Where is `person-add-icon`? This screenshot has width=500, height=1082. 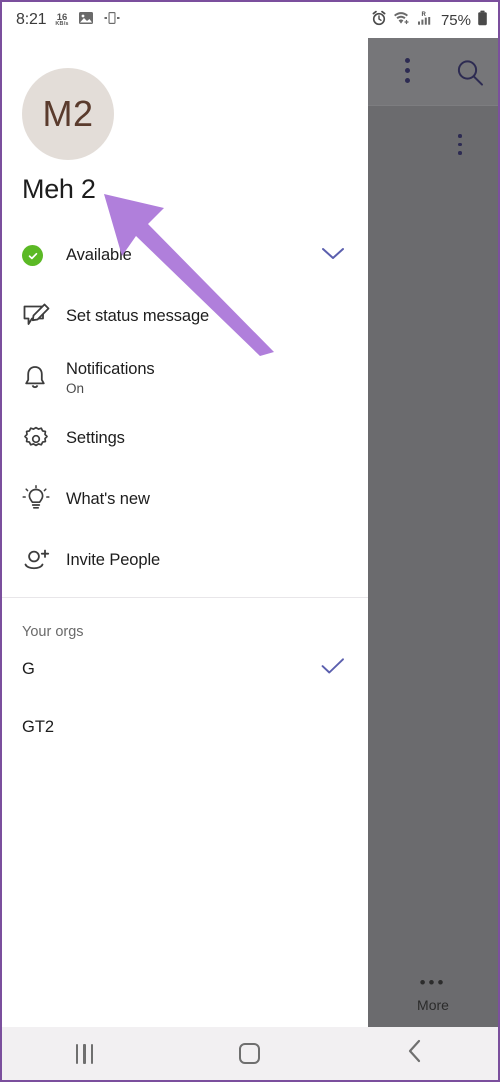
person-add-icon is located at coordinates (44, 561).